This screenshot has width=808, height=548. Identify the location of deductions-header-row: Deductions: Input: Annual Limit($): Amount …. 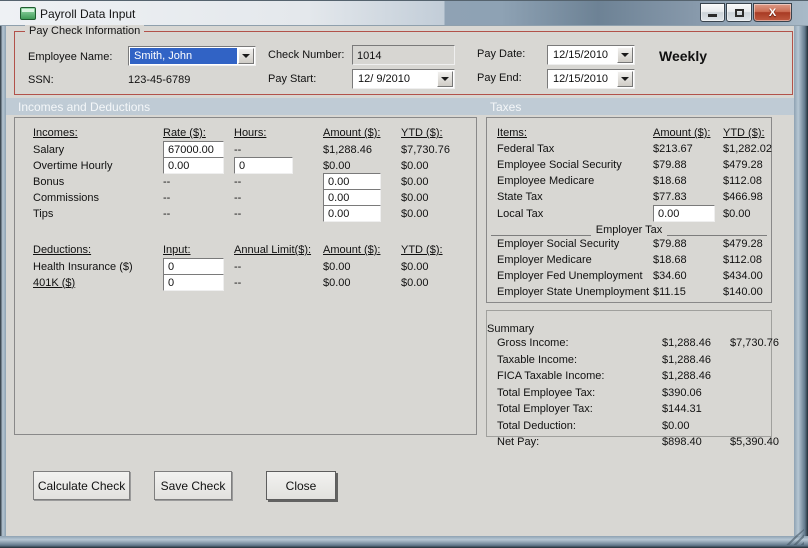
(238, 250).